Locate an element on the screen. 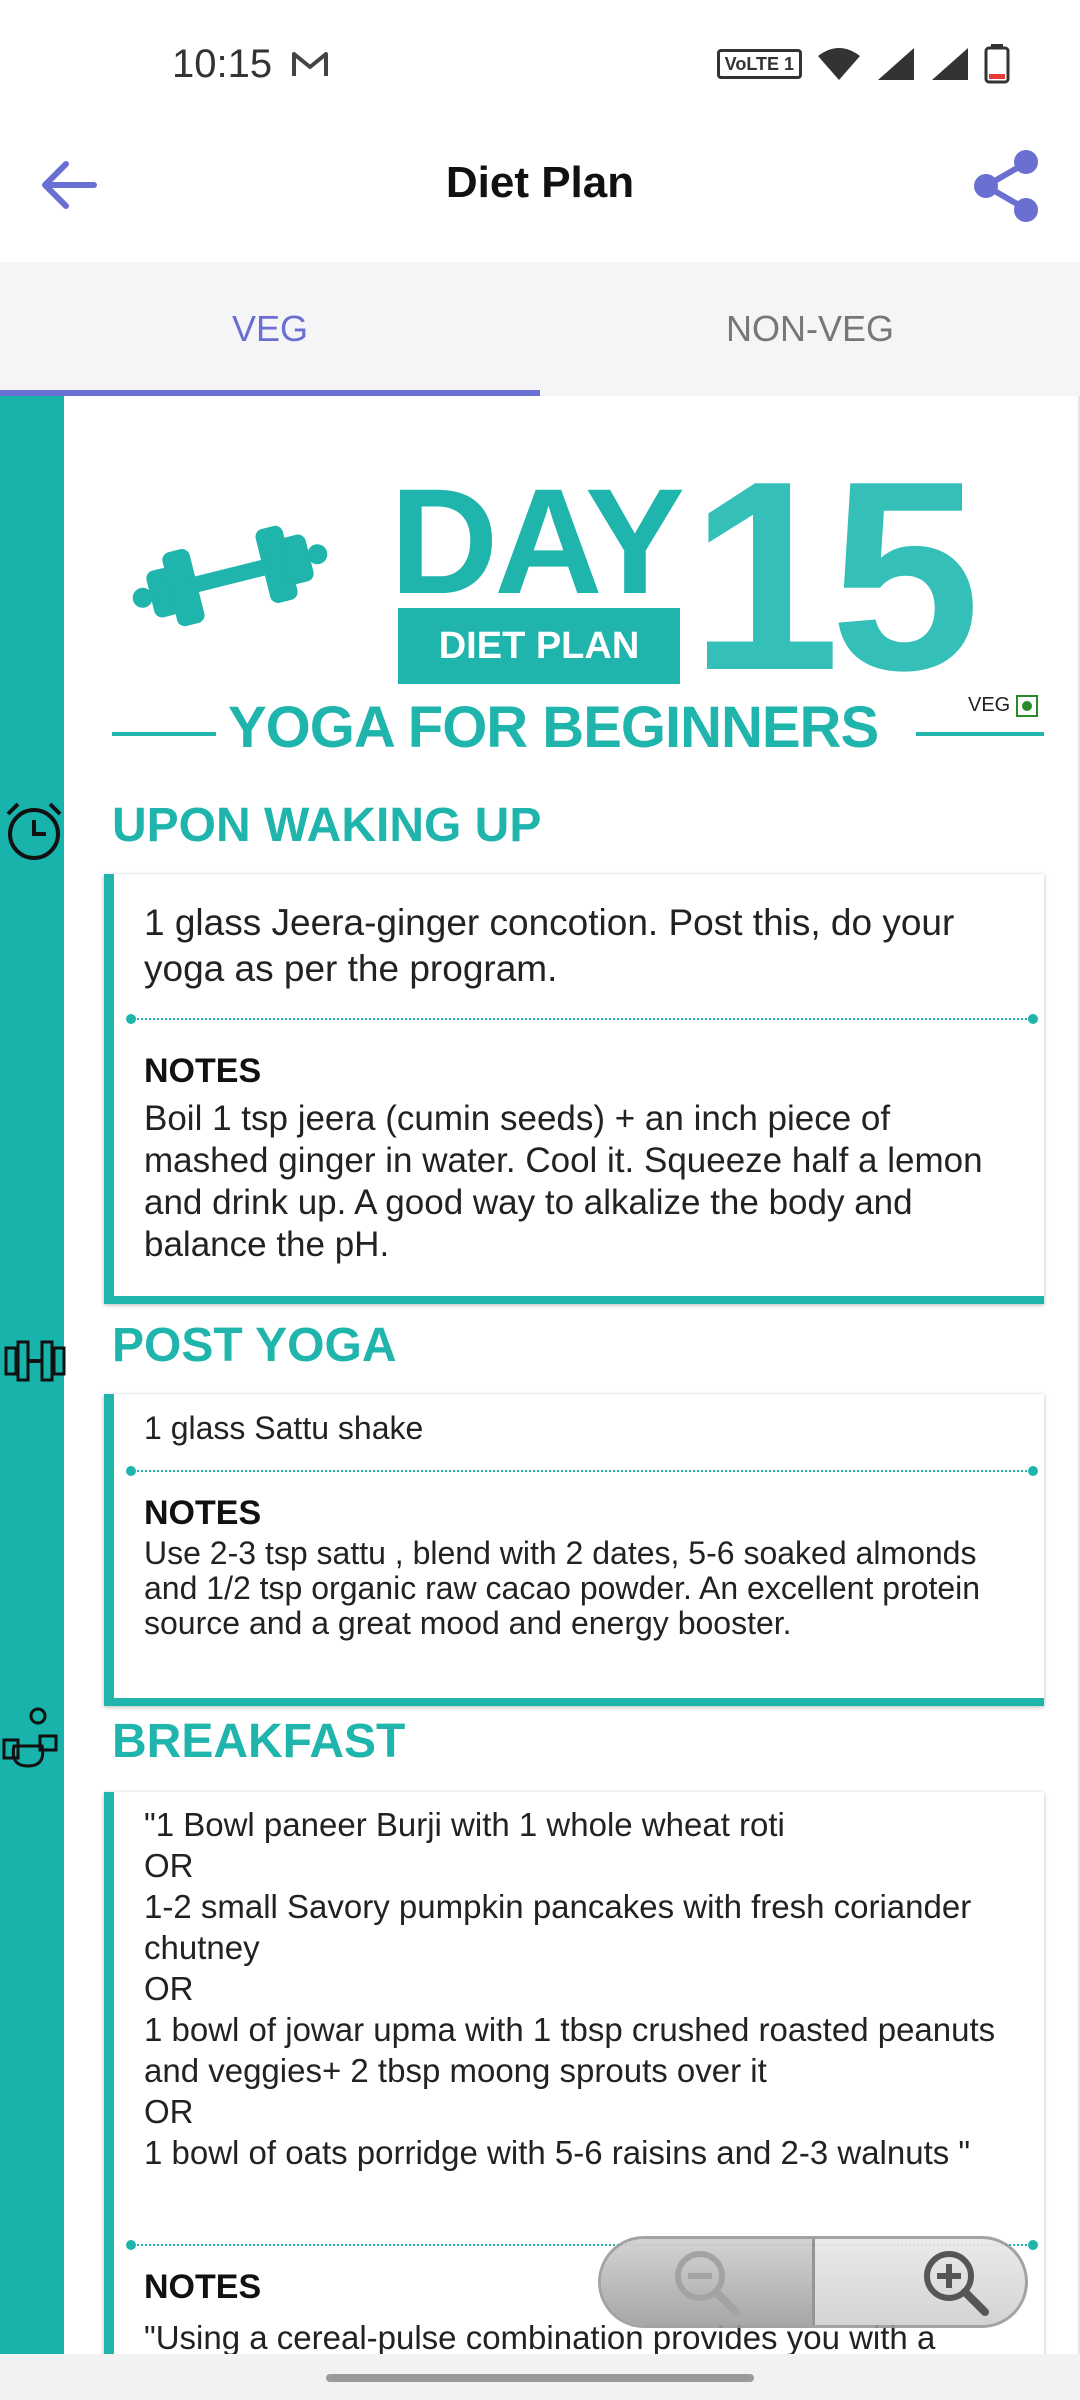 This screenshot has width=1080, height=2400. program-title: YOGA FOR BEGINNERS is located at coordinates (553, 727).